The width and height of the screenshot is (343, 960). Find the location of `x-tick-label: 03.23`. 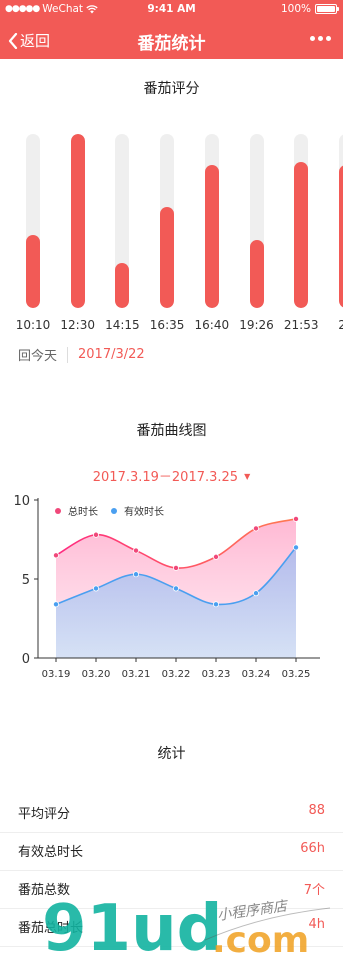

x-tick-label: 03.23 is located at coordinates (216, 674).